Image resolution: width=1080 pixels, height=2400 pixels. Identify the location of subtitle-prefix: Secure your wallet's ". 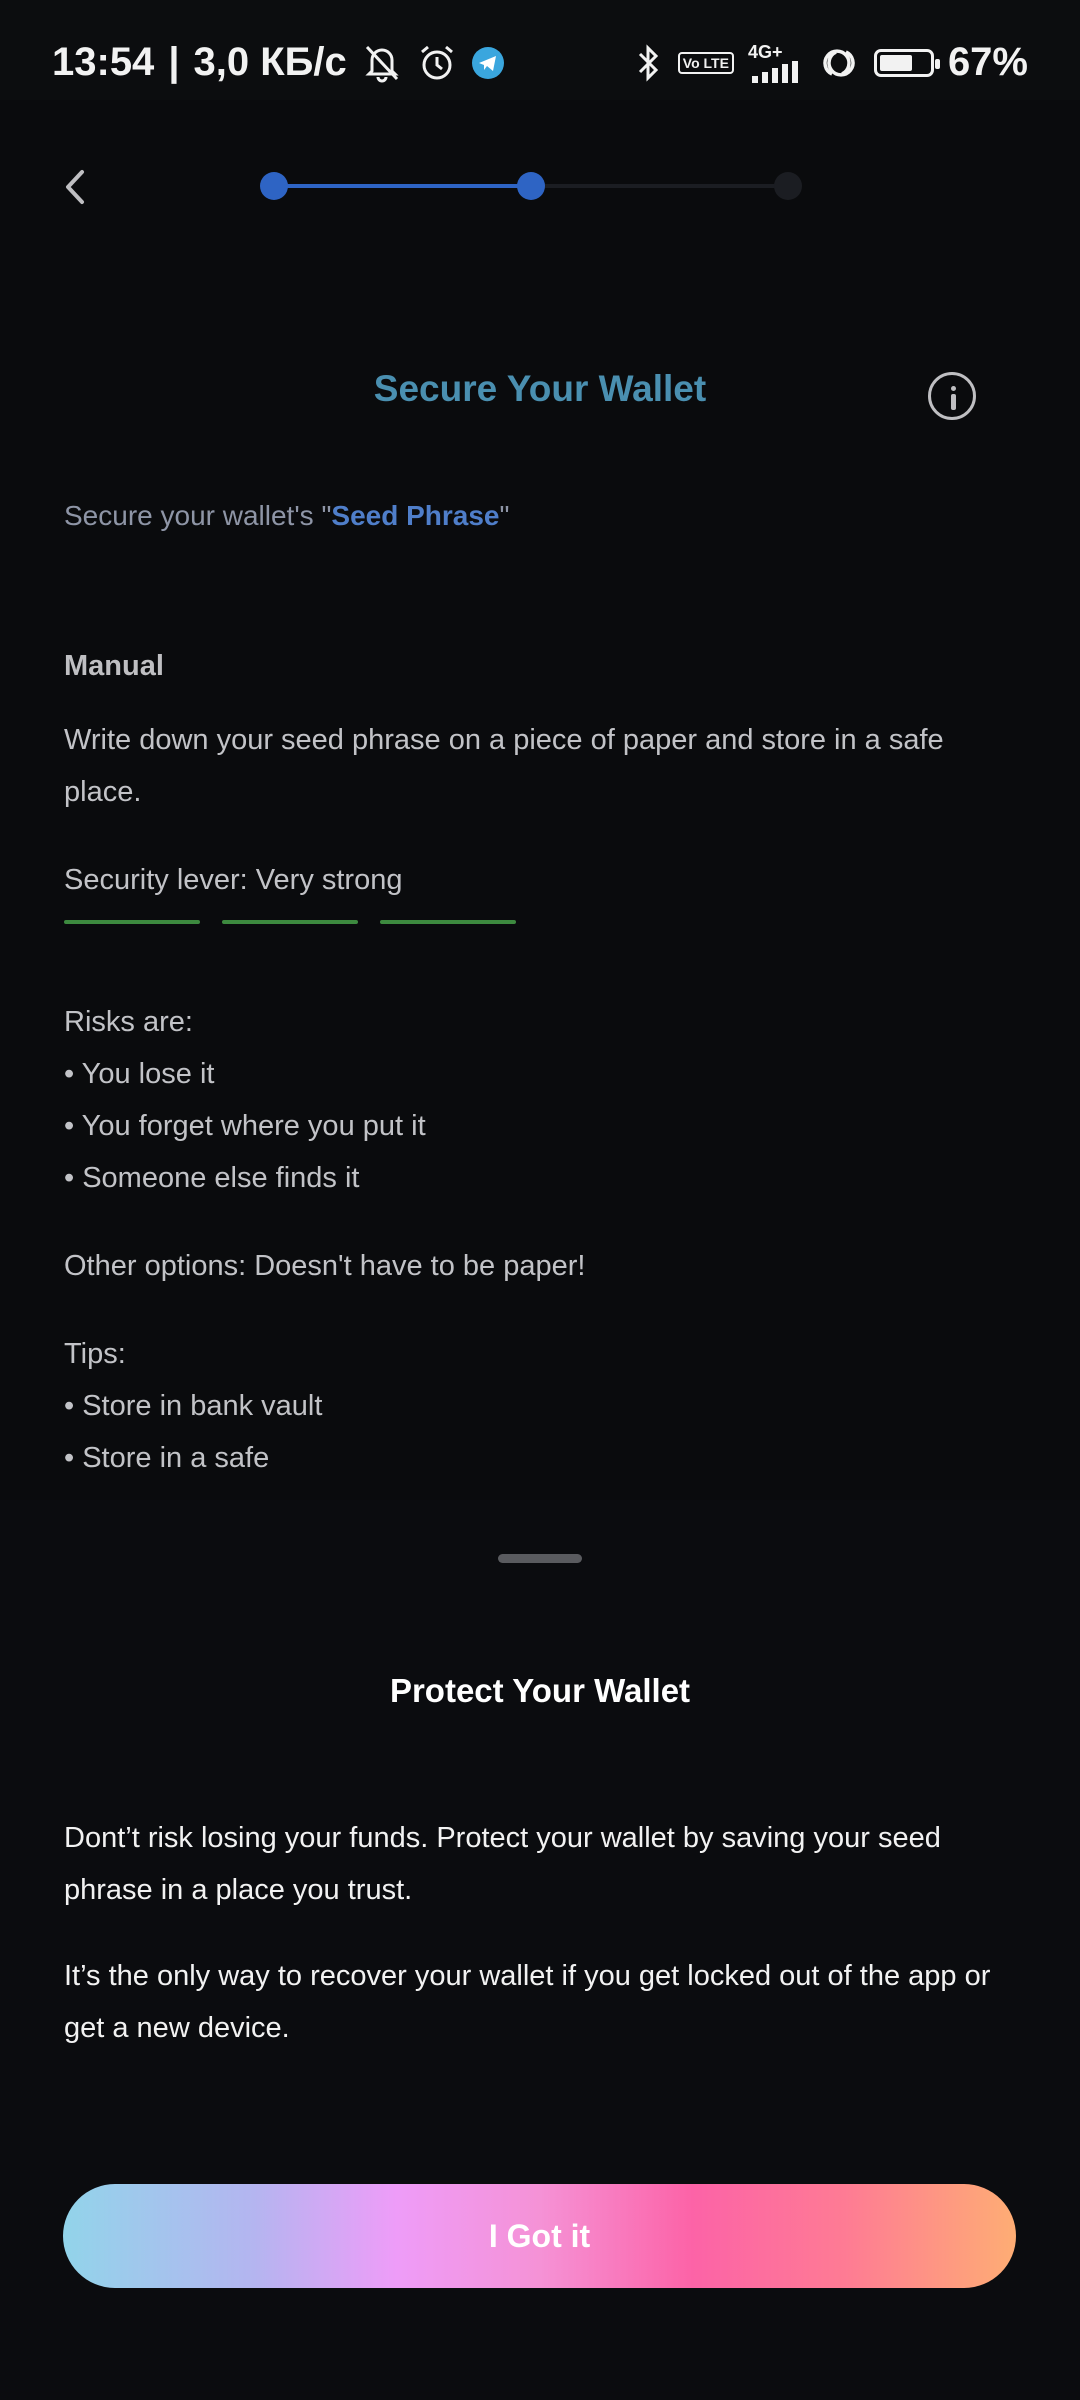
(198, 515).